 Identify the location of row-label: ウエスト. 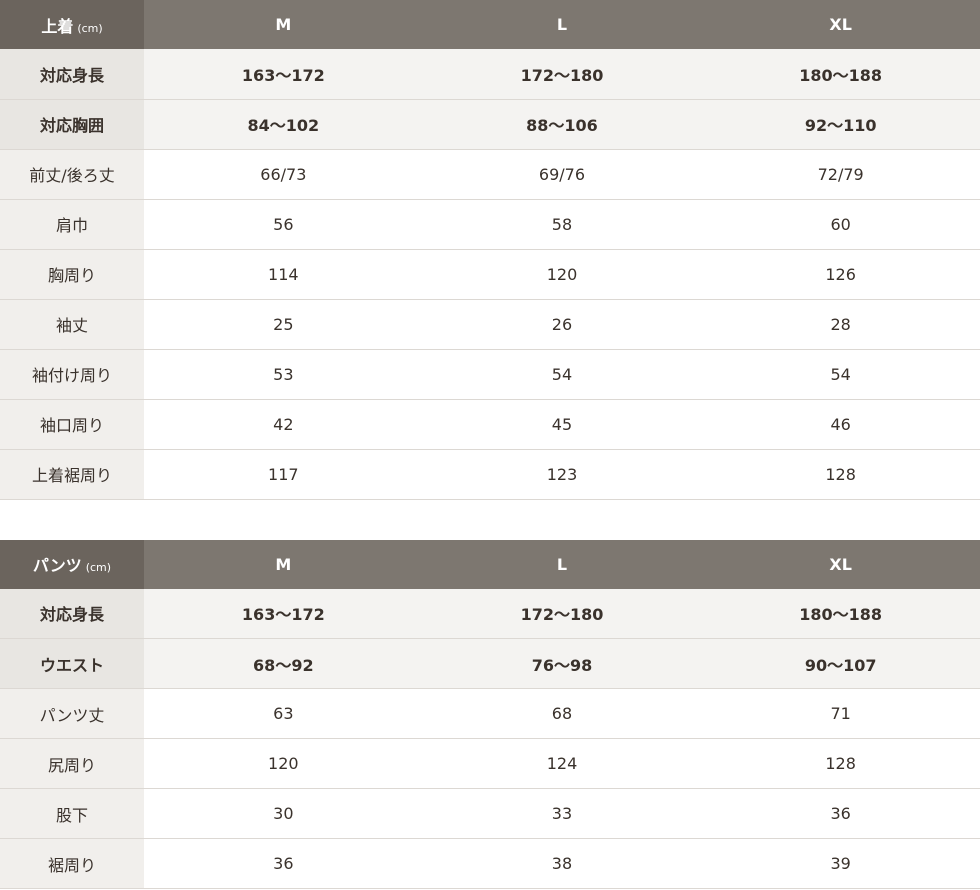
(72, 663).